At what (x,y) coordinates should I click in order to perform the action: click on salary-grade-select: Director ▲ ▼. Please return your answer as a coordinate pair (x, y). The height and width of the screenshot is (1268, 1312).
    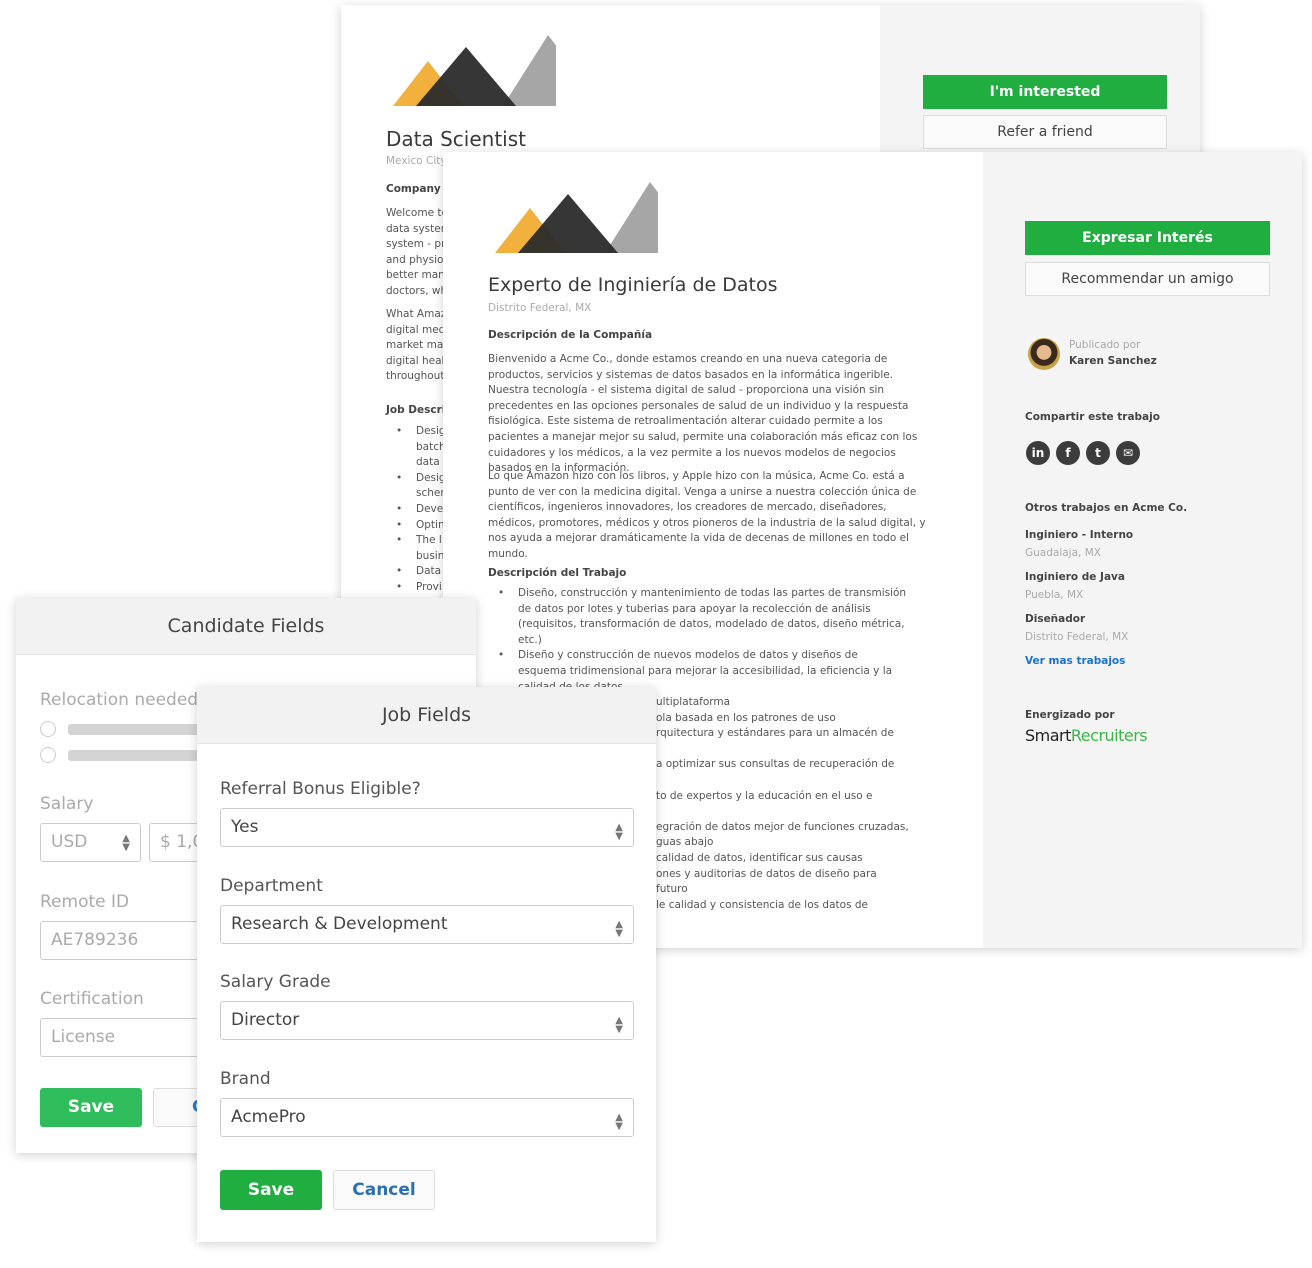
    Looking at the image, I should click on (427, 1020).